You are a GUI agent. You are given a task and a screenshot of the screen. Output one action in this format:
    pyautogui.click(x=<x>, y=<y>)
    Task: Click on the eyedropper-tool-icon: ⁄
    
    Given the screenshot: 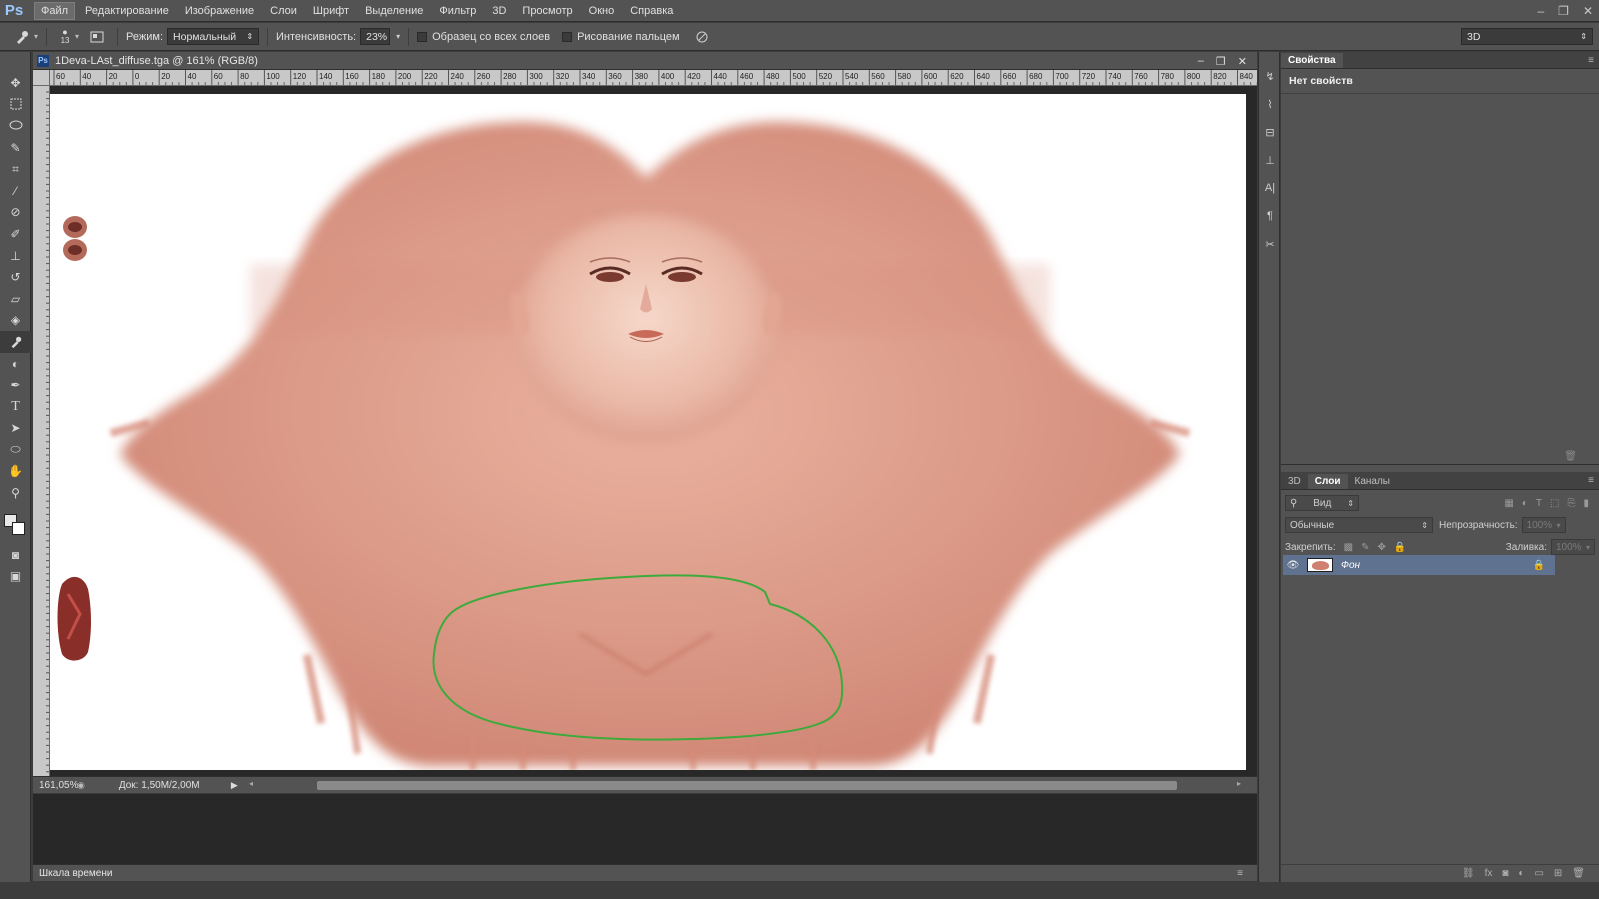 What is the action you would take?
    pyautogui.click(x=15, y=191)
    